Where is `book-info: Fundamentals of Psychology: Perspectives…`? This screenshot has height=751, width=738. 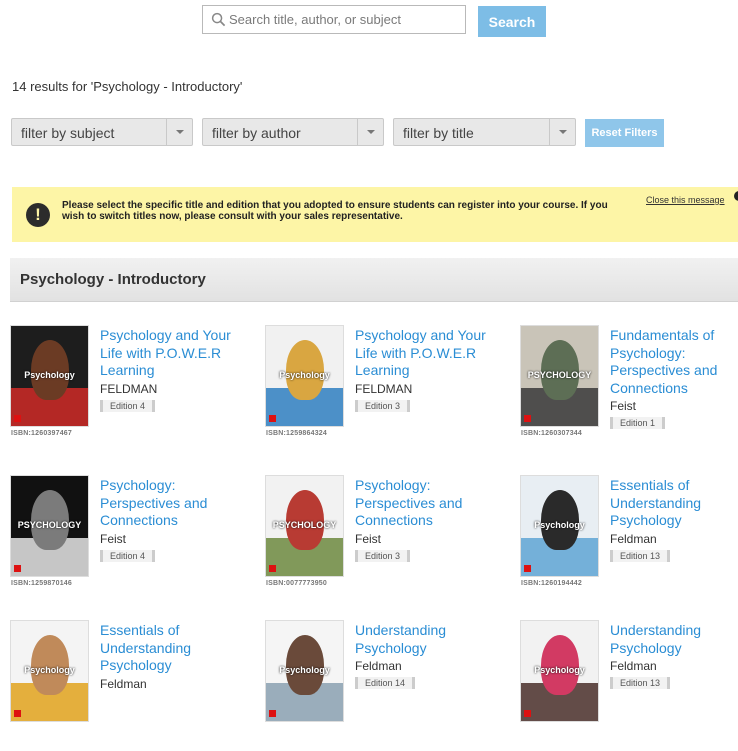
book-info: Fundamentals of Psychology: Perspectives… is located at coordinates (674, 379).